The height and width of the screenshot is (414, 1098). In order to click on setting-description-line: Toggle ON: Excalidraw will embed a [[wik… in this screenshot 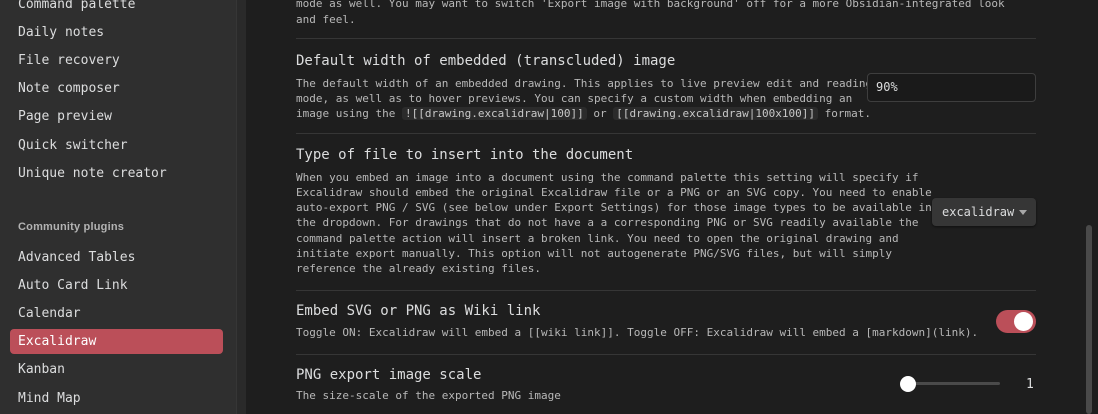, I will do `click(637, 332)`.